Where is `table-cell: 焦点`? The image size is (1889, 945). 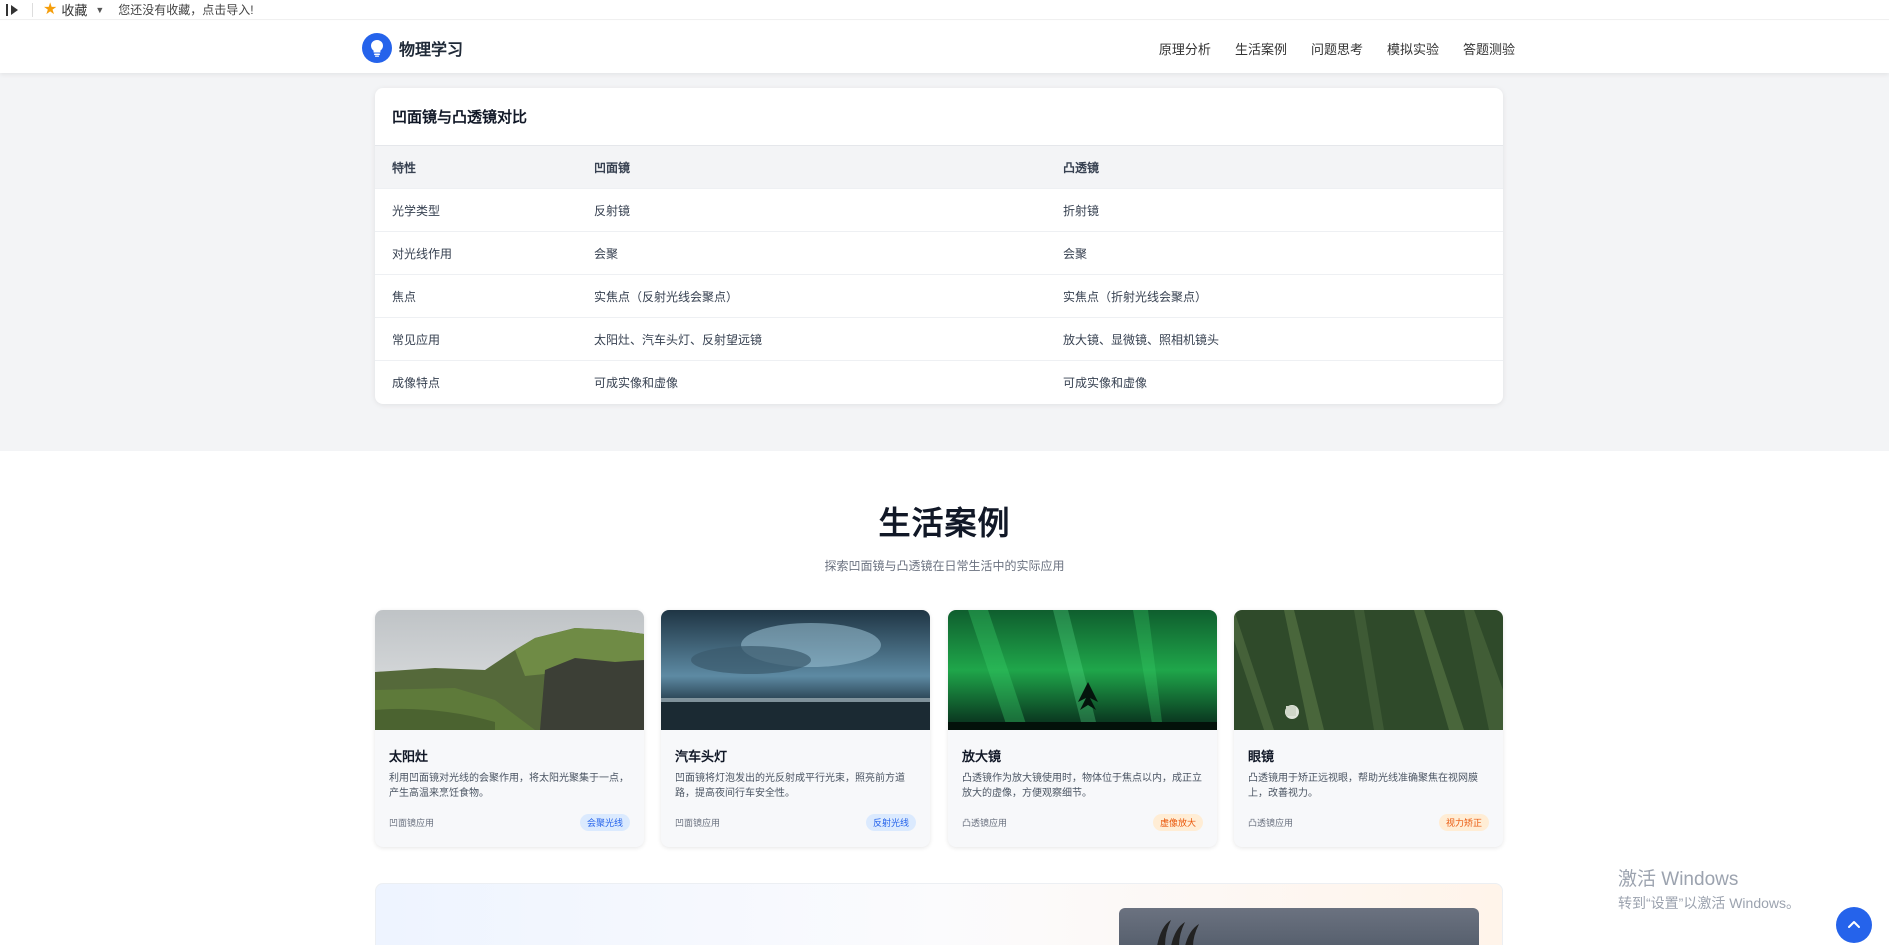 table-cell: 焦点 is located at coordinates (404, 296).